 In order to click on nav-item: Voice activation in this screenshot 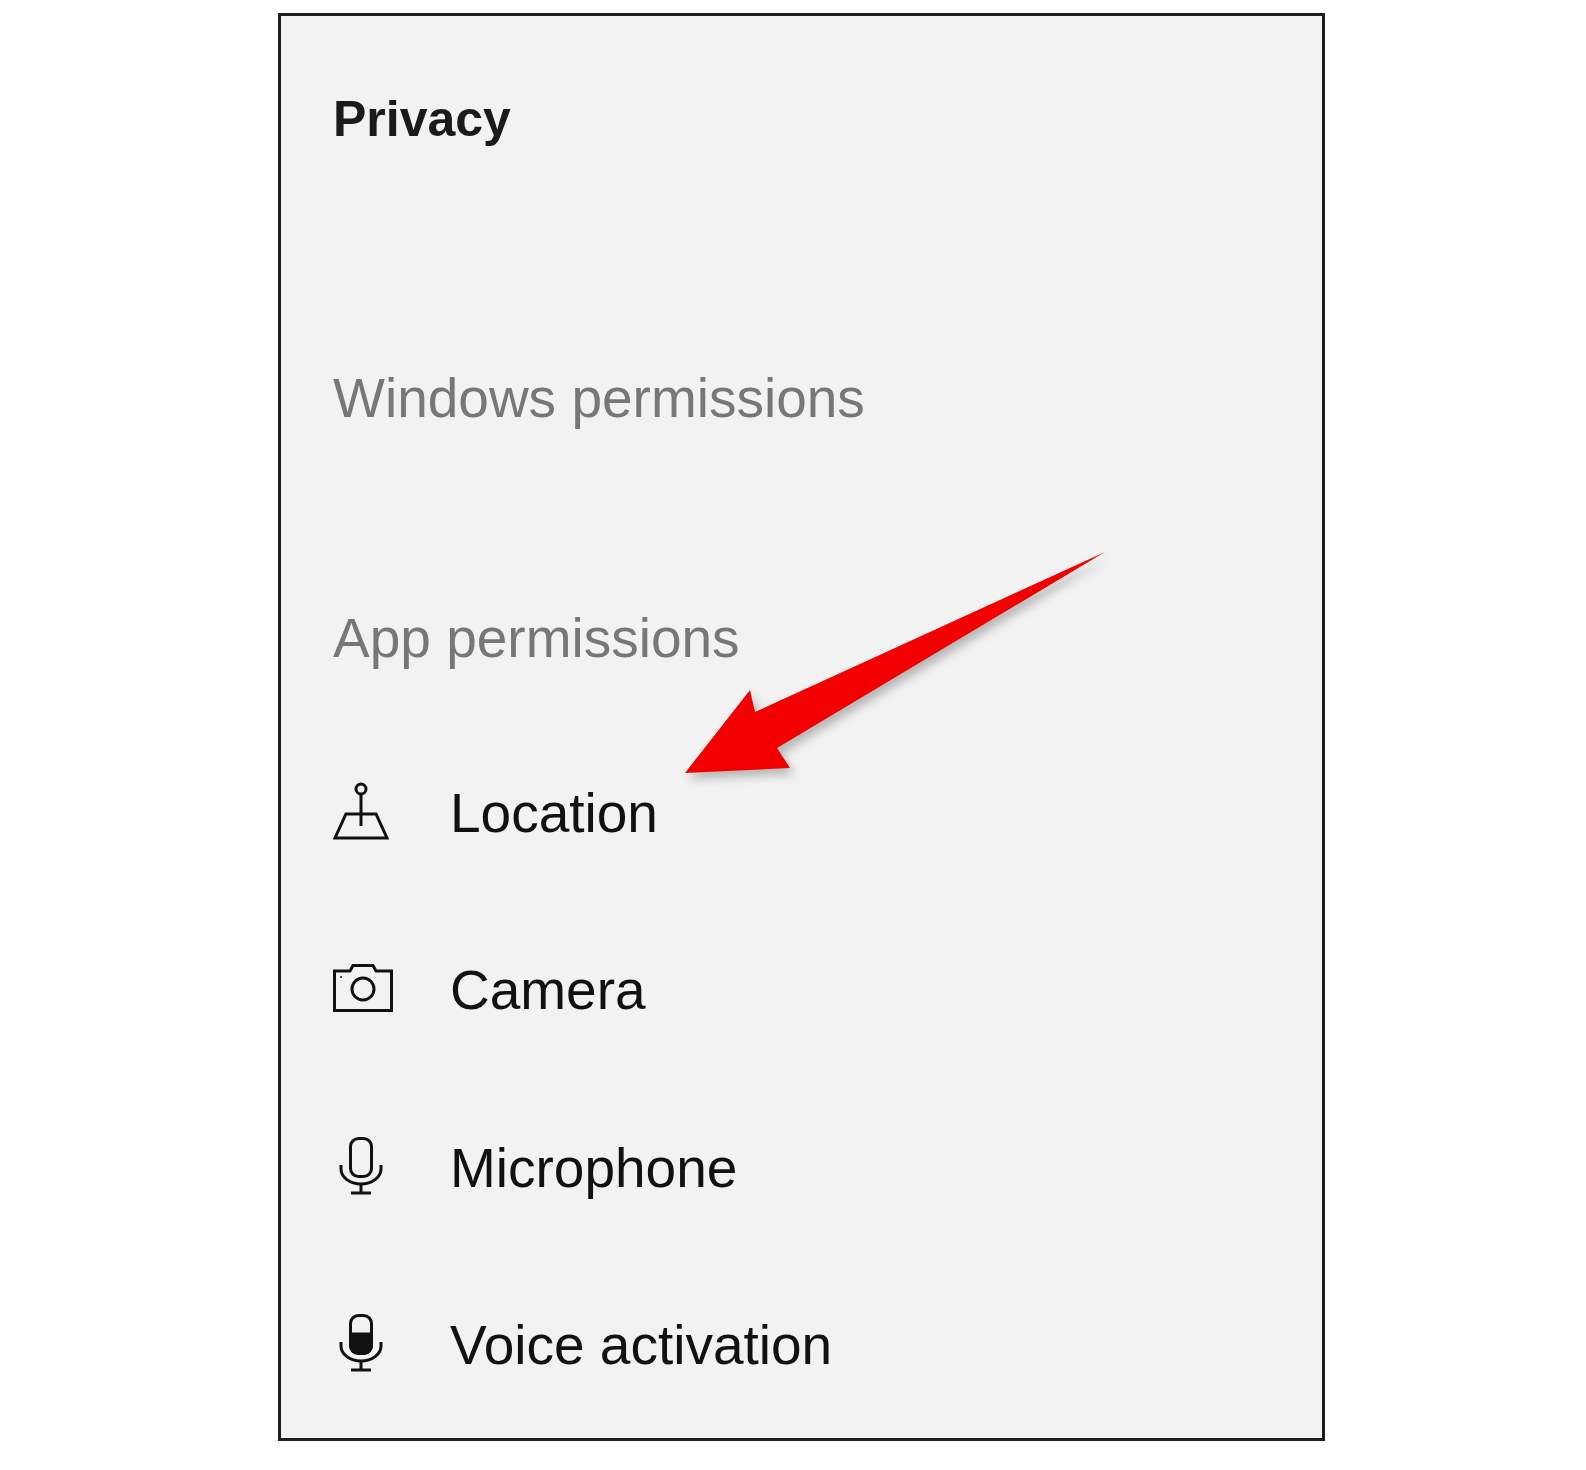, I will do `click(583, 1346)`.